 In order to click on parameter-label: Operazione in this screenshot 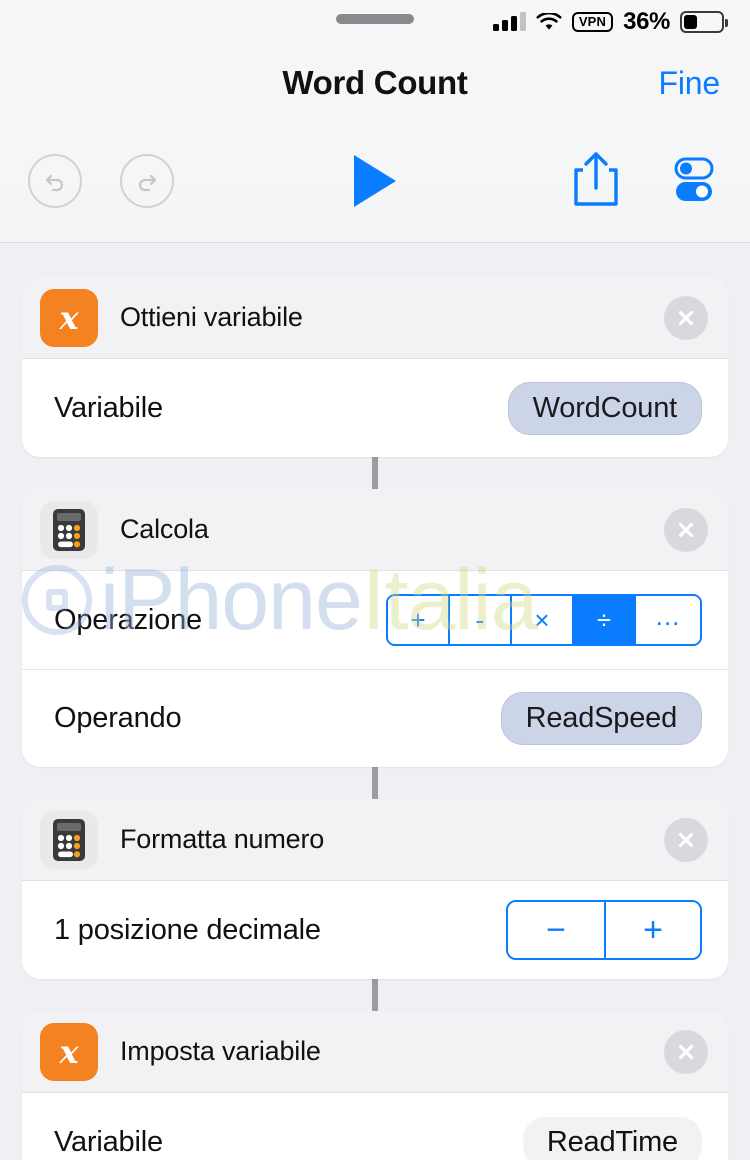, I will do `click(128, 619)`.